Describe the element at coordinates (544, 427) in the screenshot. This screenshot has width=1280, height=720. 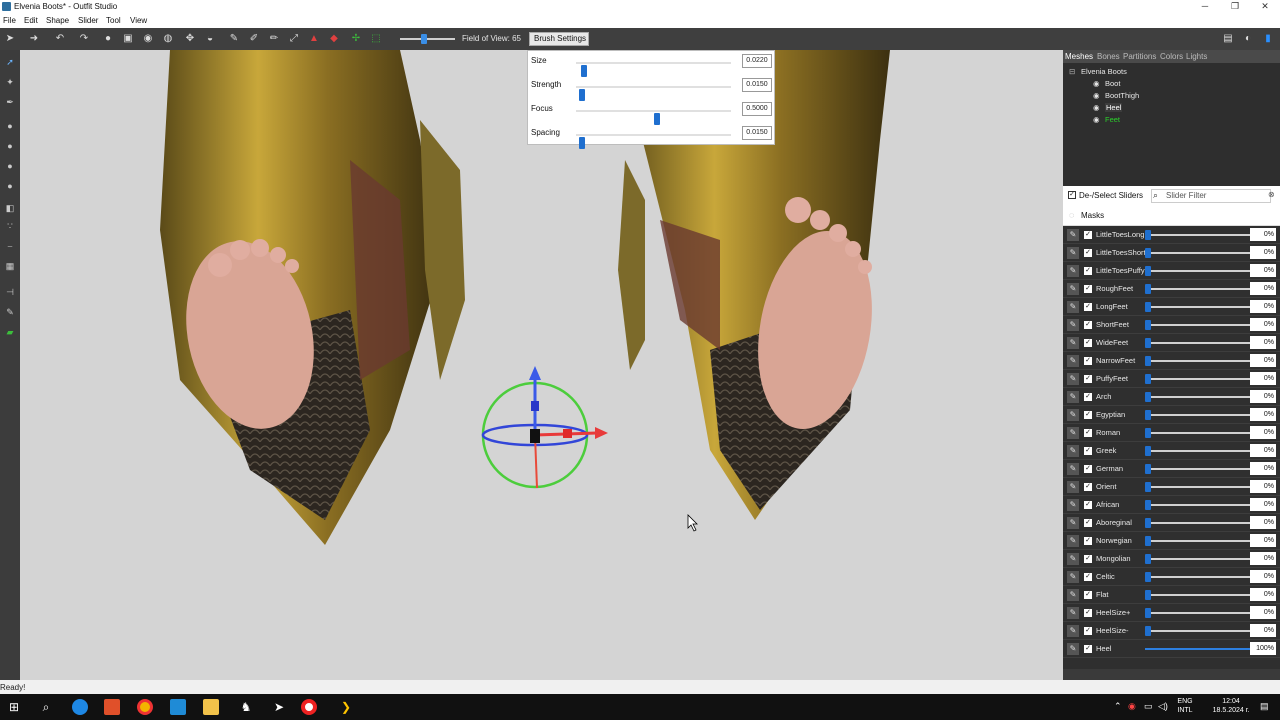
I see `transform-gizmo` at that location.